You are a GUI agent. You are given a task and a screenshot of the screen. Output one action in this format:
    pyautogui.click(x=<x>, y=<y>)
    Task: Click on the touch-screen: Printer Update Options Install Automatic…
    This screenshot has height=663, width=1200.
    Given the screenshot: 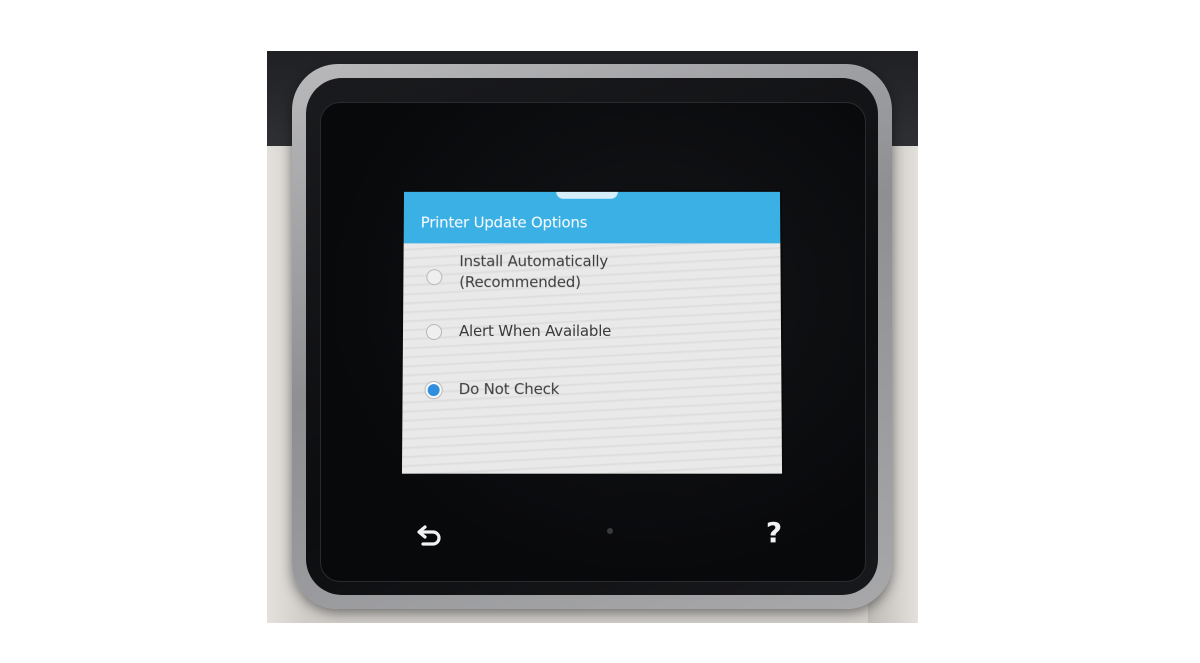 What is the action you would take?
    pyautogui.click(x=592, y=332)
    